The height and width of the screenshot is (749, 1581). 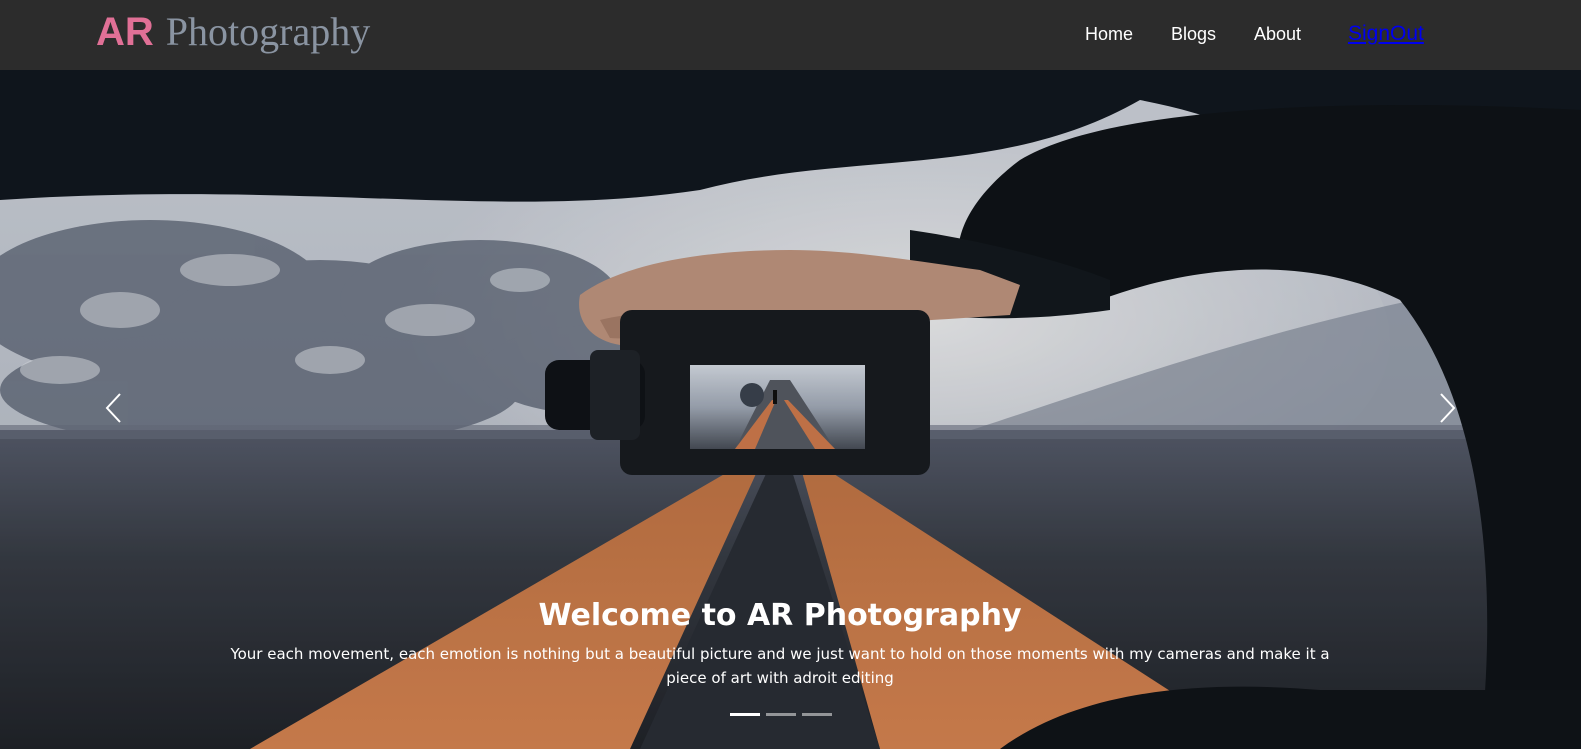 I want to click on nav-signout-link: SignOut, so click(x=1386, y=34).